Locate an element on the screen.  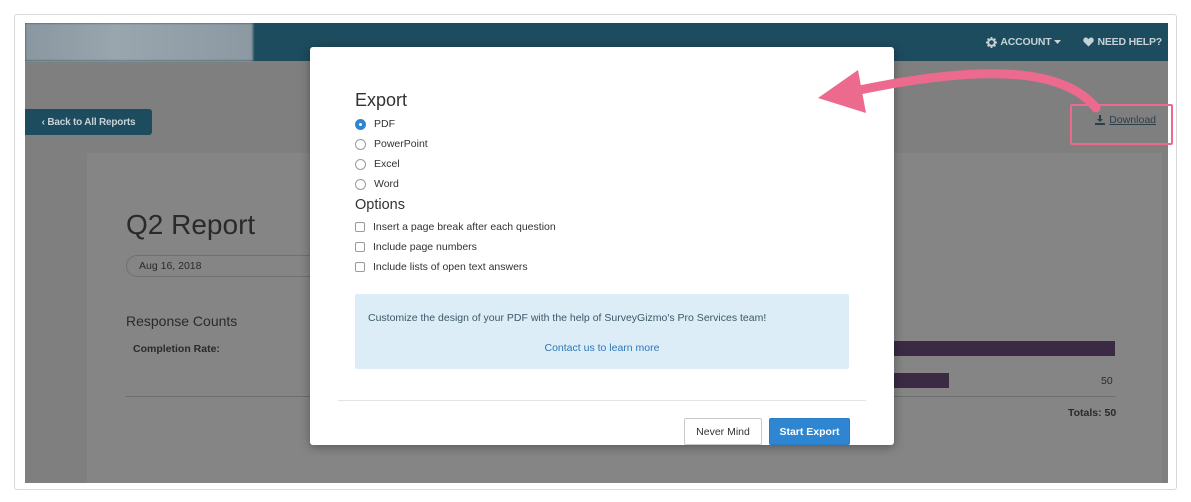
format-option-powerpoint: PowerPoint is located at coordinates (391, 144).